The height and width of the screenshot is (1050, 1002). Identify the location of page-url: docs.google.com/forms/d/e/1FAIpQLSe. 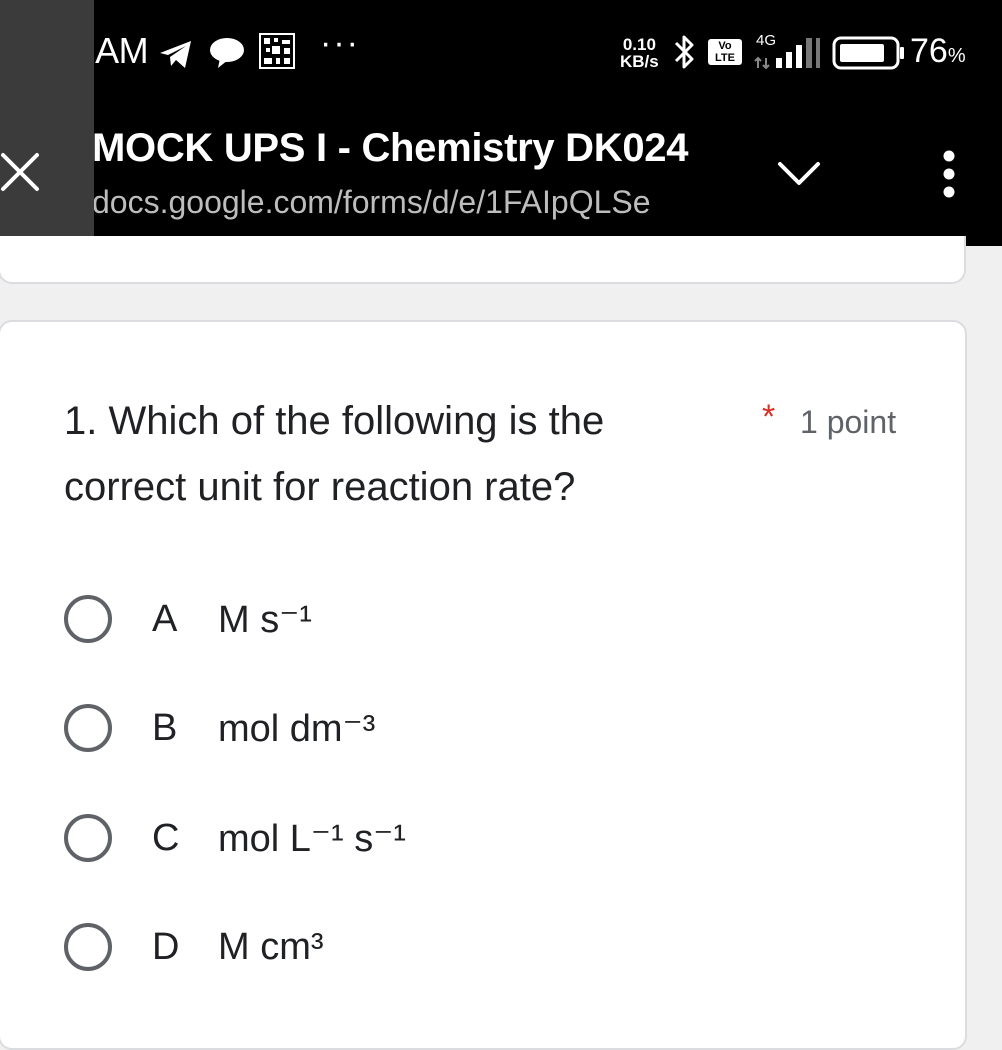
(405, 202).